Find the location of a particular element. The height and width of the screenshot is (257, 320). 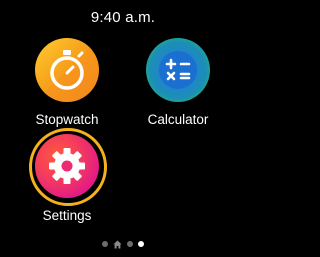

stopwatch-tile is located at coordinates (67, 70).